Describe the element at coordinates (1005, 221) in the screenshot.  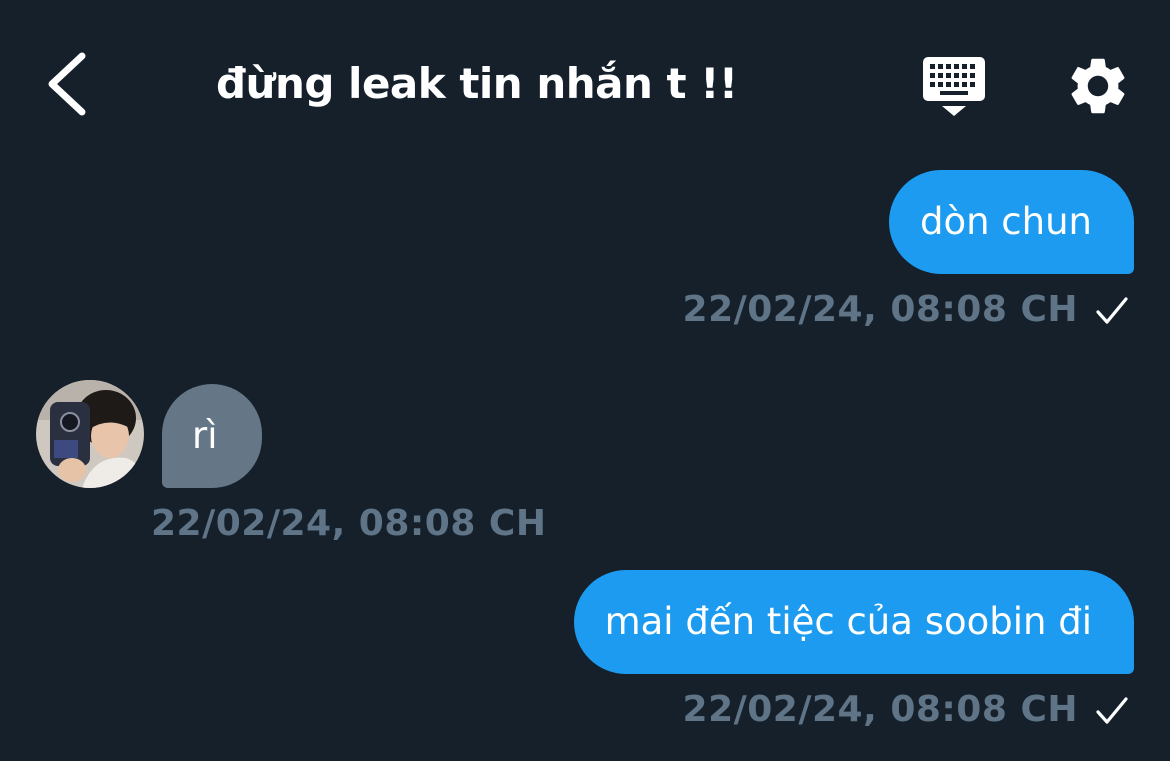
I see `message-text: dòn chun` at that location.